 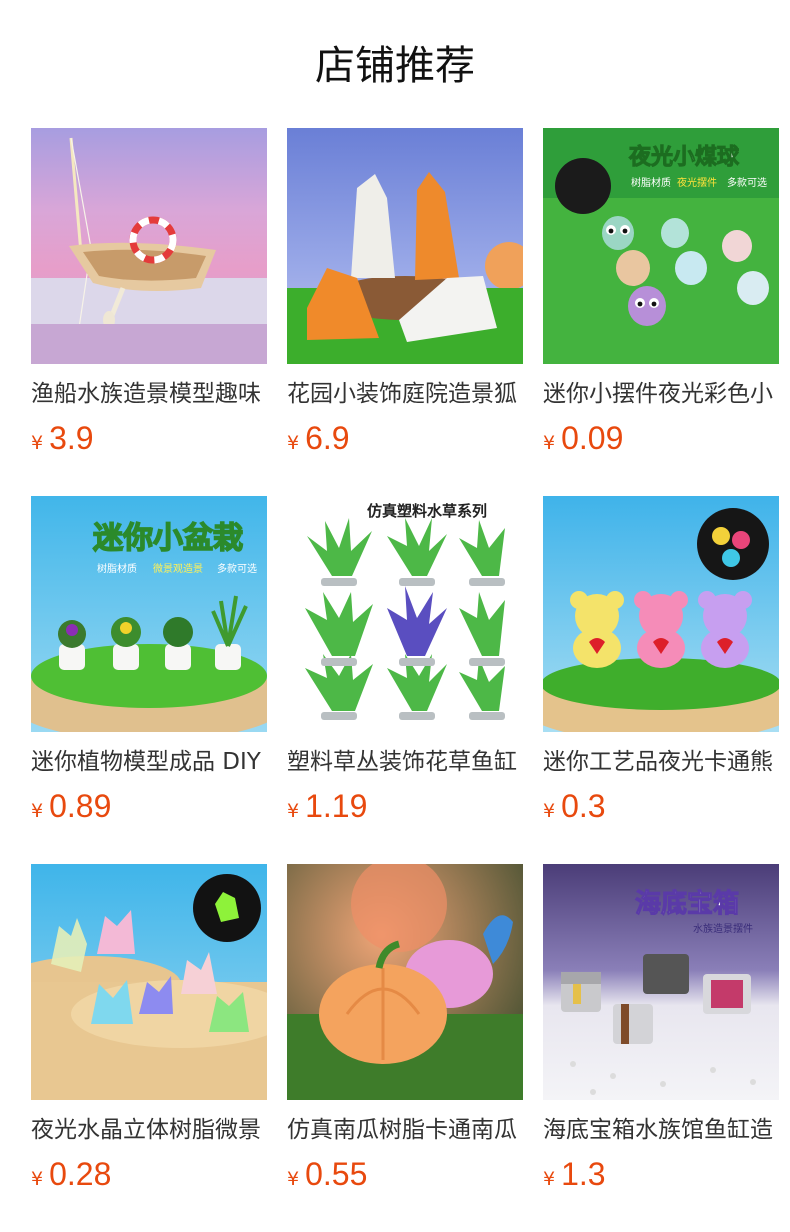 What do you see at coordinates (71, 438) in the screenshot?
I see `price-value: 3.9` at bounding box center [71, 438].